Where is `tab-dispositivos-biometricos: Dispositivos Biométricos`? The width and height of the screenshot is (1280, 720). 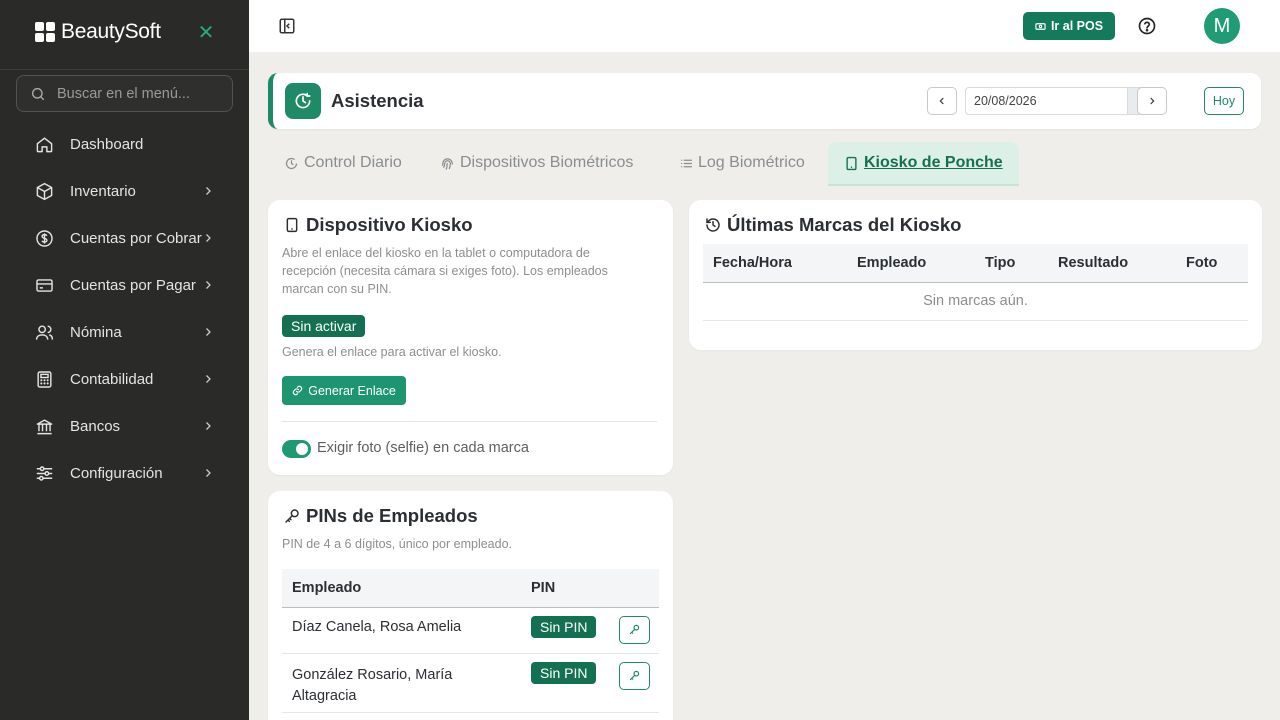 tab-dispositivos-biometricos: Dispositivos Biométricos is located at coordinates (536, 163).